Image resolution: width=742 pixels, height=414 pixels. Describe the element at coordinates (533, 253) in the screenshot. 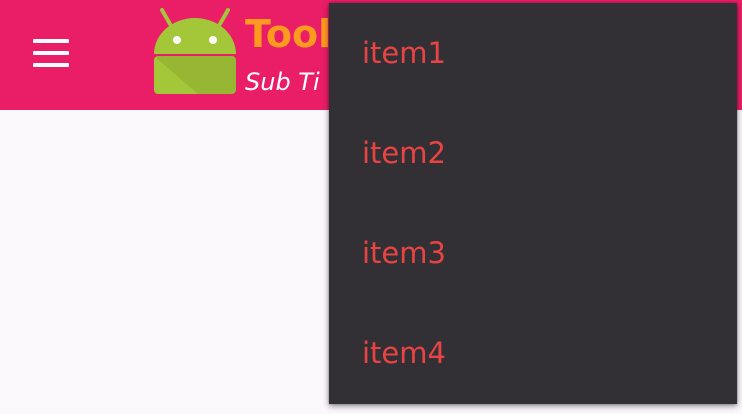

I see `menu-item-item3: item3` at that location.